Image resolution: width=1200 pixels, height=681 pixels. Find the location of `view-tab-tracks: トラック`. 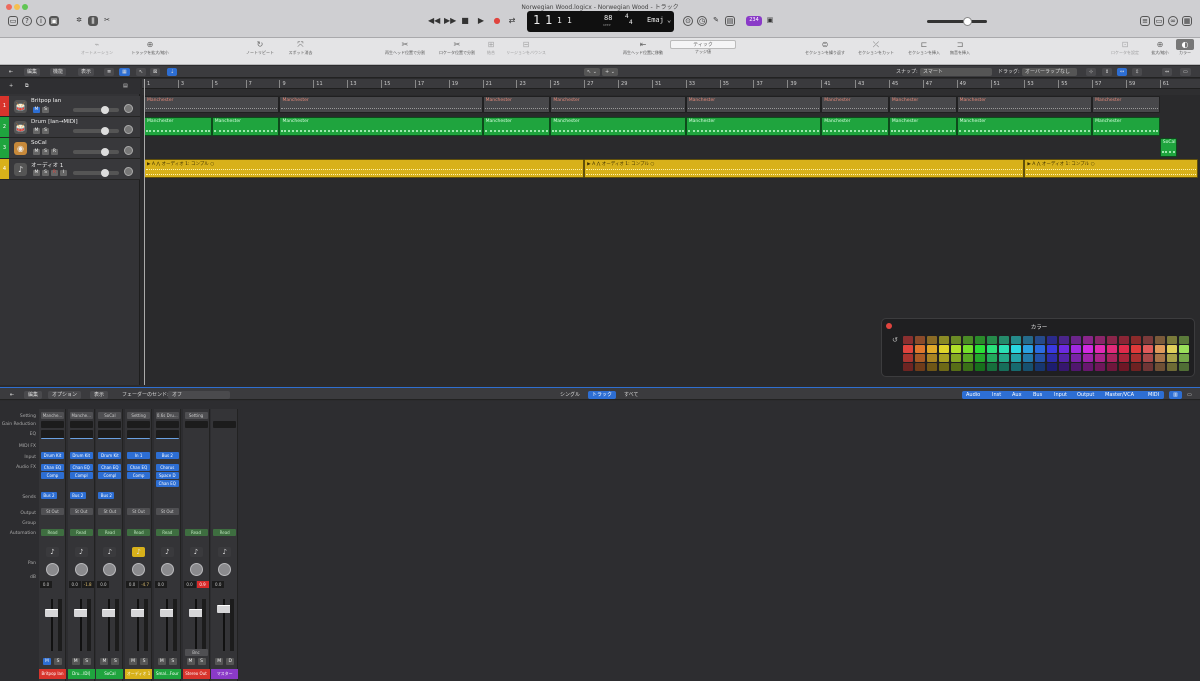

view-tab-tracks: トラック is located at coordinates (602, 395).